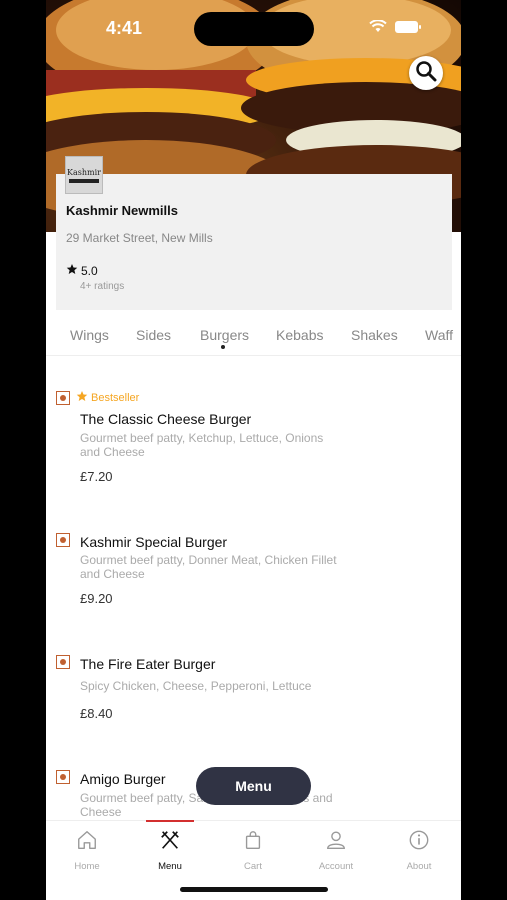 The image size is (507, 900). I want to click on item-name: The Classic Cheese Burger, so click(166, 419).